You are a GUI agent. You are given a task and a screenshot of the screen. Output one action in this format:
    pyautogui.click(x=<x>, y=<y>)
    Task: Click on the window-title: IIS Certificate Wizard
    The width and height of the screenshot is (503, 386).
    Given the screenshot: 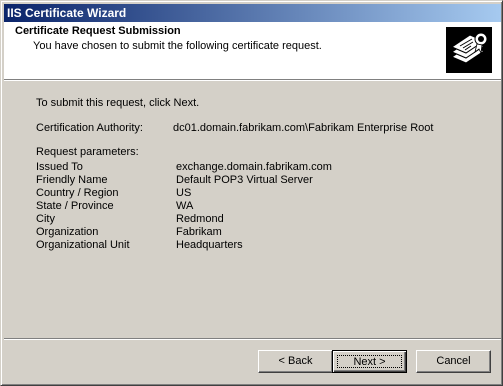 What is the action you would take?
    pyautogui.click(x=67, y=13)
    